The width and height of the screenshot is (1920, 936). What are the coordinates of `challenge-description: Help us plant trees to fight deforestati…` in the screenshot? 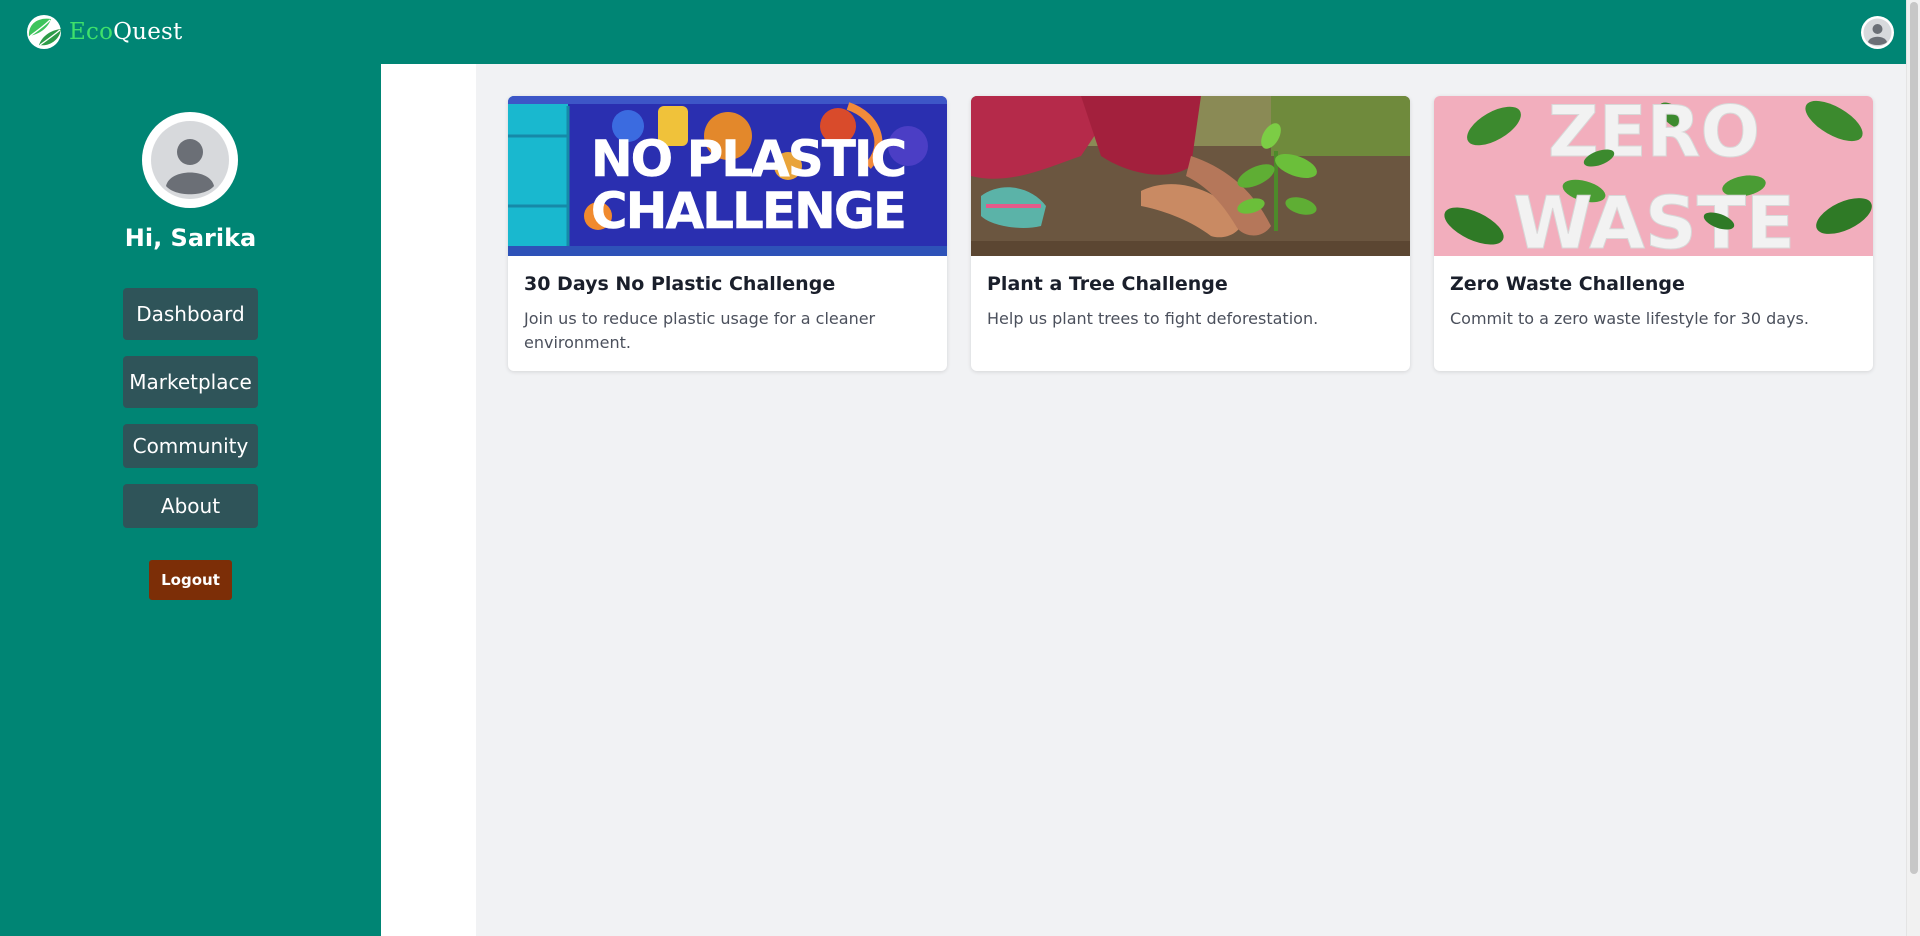 It's located at (1153, 318).